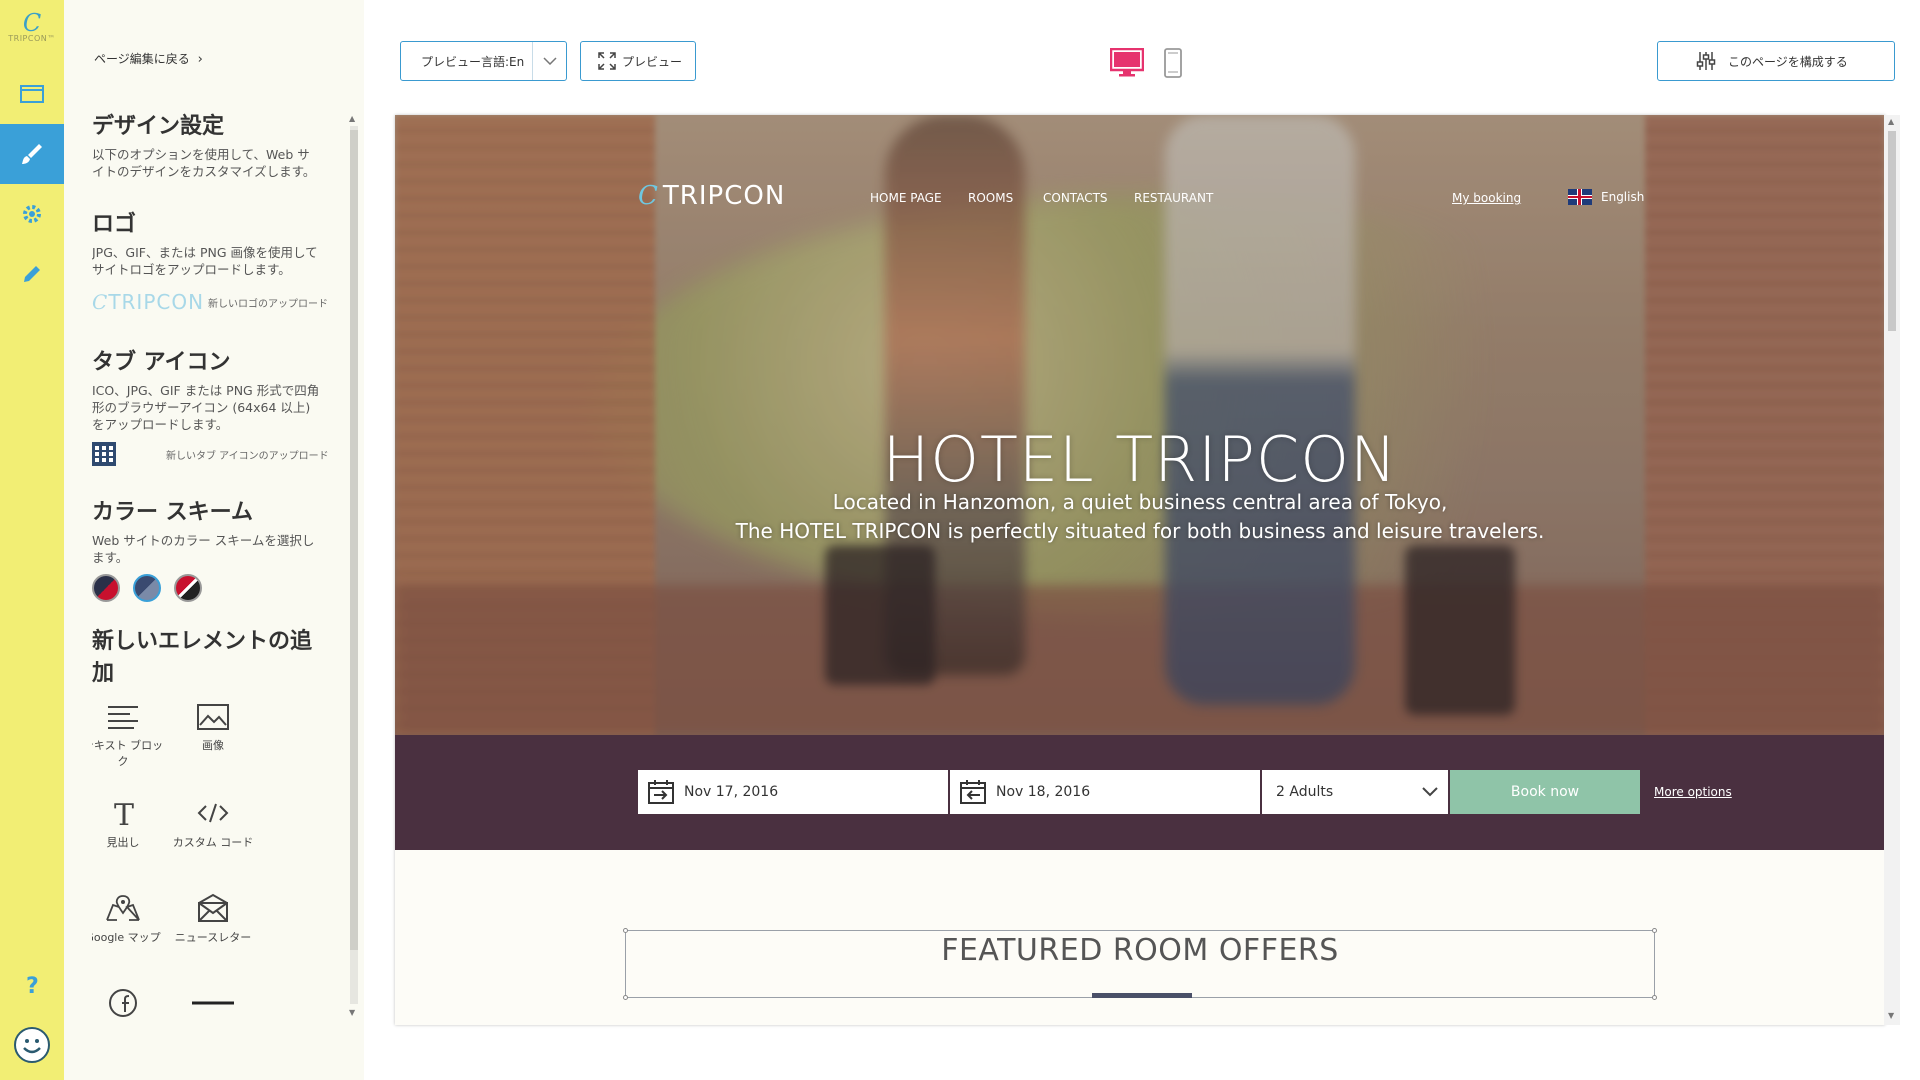 This screenshot has height=1080, width=1920. I want to click on nav-restaurant: RESTAURANT, so click(1173, 198).